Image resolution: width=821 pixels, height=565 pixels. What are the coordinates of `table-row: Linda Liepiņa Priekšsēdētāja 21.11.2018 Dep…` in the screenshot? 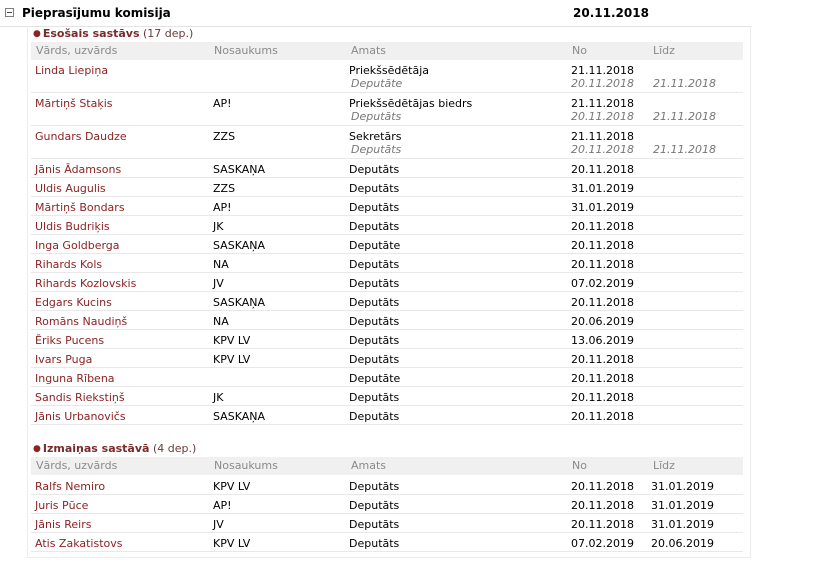 It's located at (387, 76).